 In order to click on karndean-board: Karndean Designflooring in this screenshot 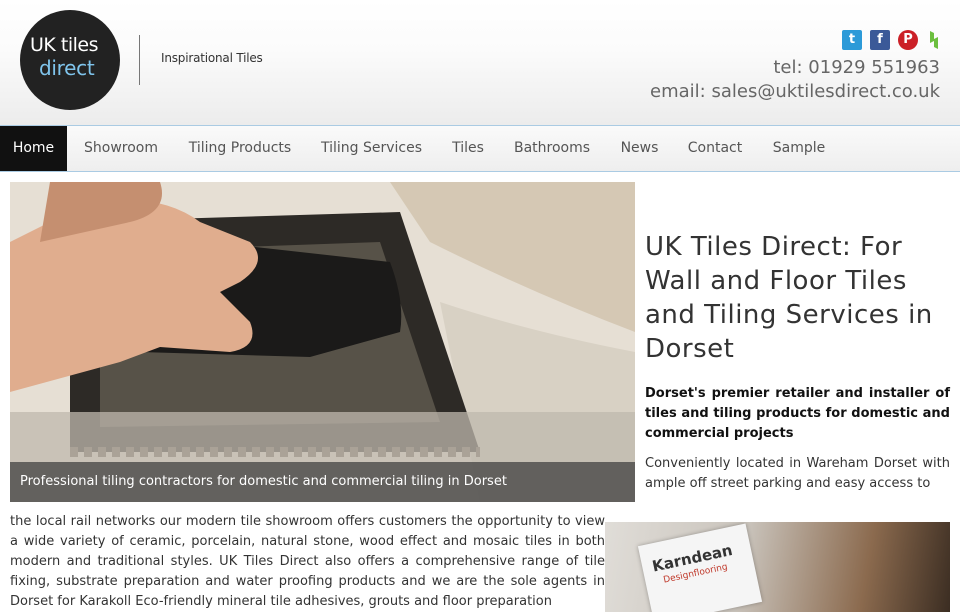, I will do `click(700, 567)`.